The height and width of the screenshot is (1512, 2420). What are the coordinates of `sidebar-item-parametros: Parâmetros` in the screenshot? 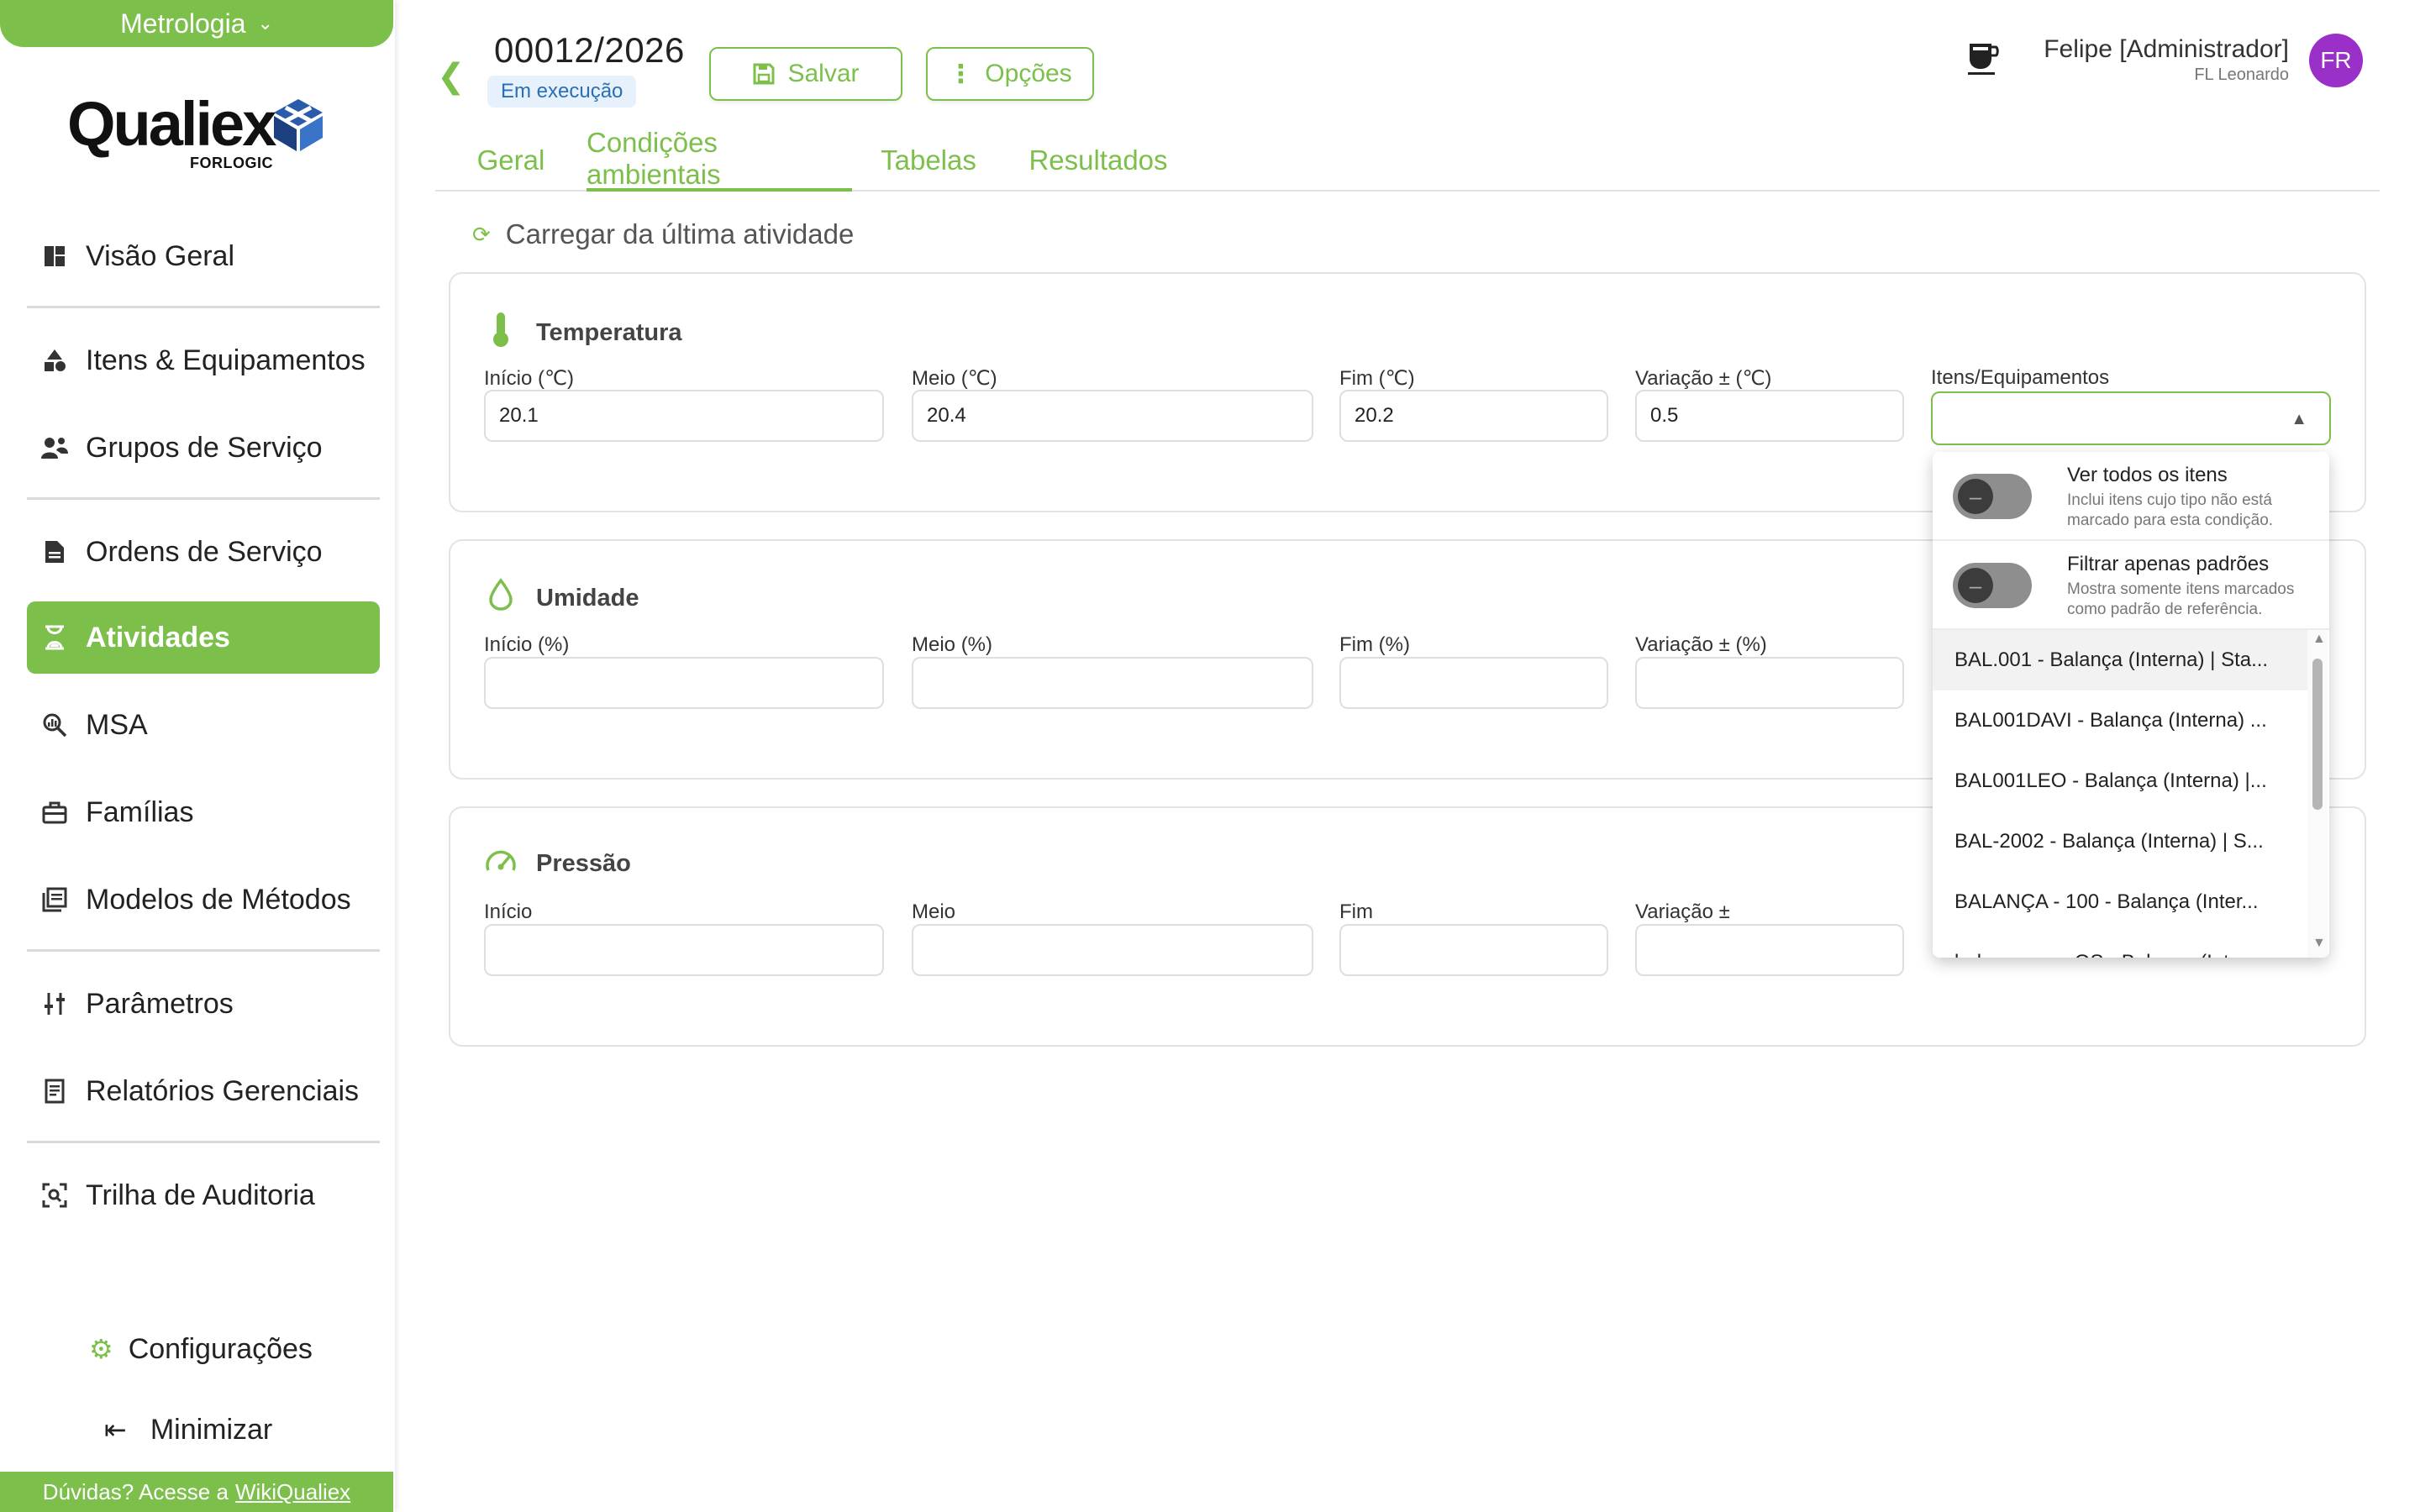 It's located at (203, 1004).